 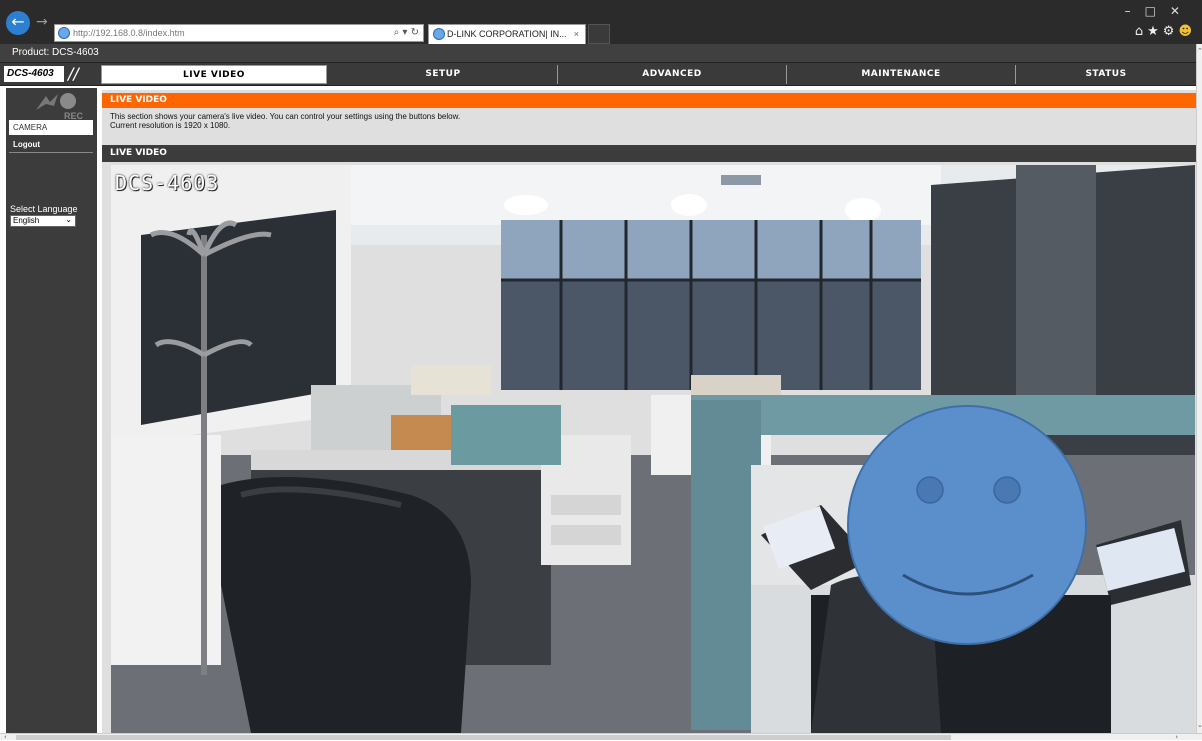 I want to click on address-bar: http://192.168.0.8/index.htm ⌕ ▾ ↻, so click(x=239, y=33).